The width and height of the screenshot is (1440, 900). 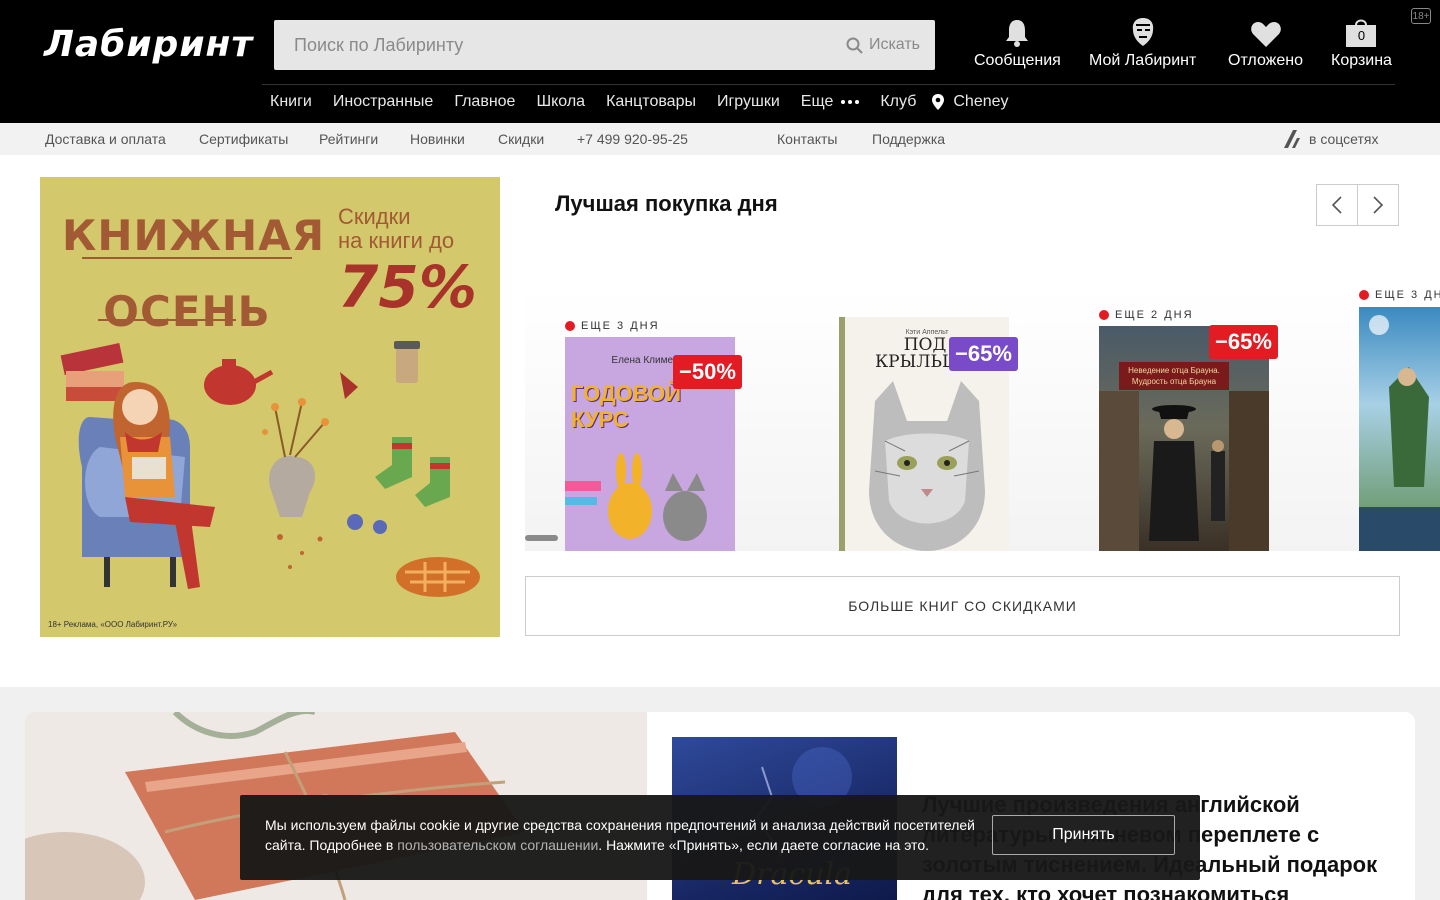 What do you see at coordinates (187, 258) in the screenshot?
I see `promo-divider` at bounding box center [187, 258].